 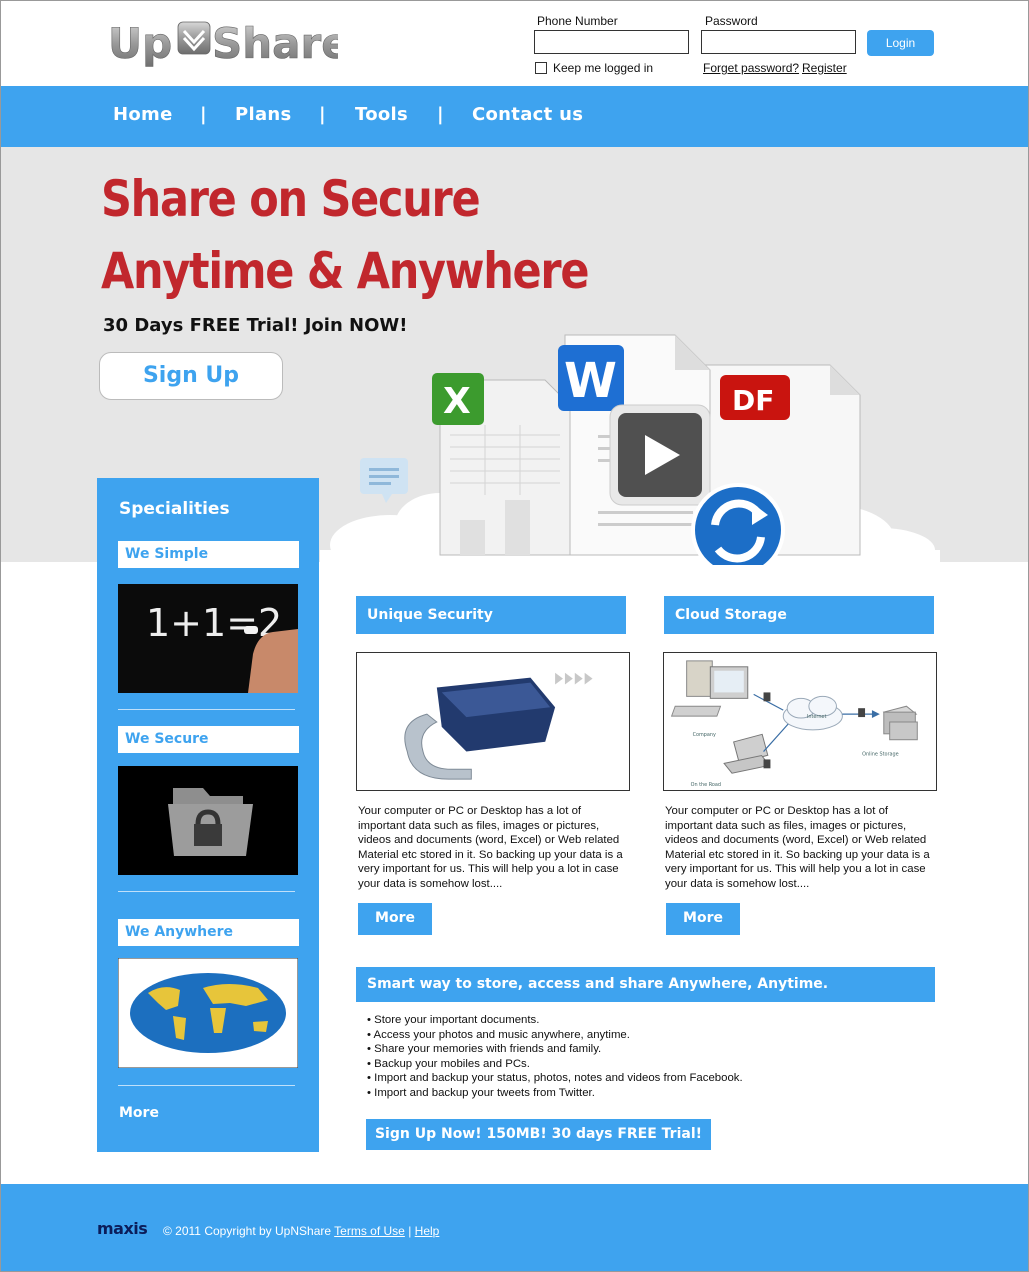 I want to click on nav-home: Home, so click(x=143, y=114).